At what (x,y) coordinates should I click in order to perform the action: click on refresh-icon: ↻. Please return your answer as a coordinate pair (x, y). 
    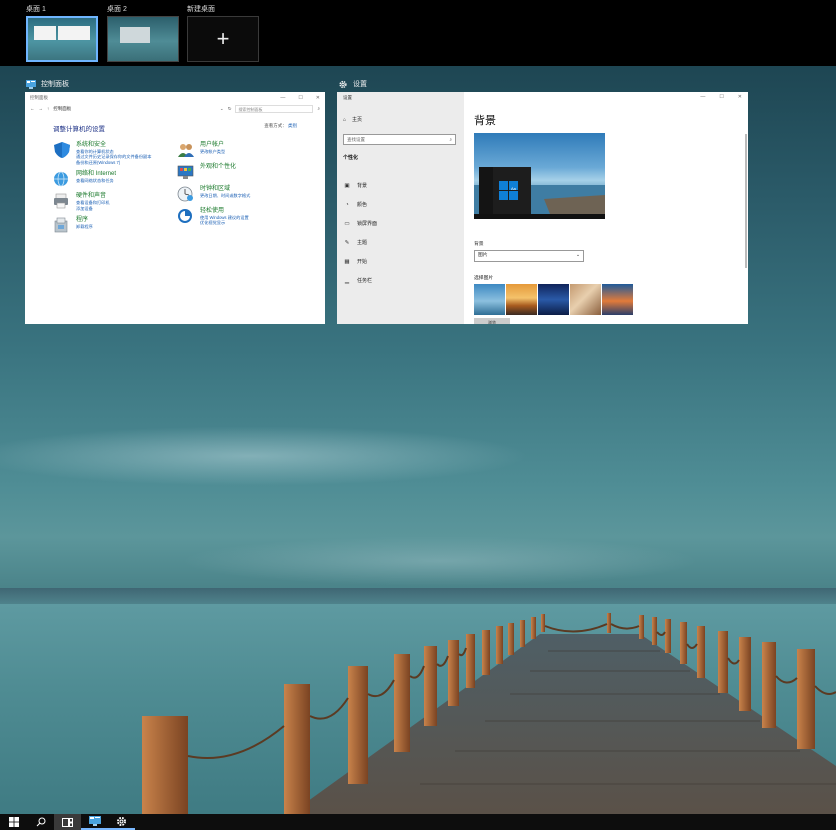
    Looking at the image, I should click on (230, 109).